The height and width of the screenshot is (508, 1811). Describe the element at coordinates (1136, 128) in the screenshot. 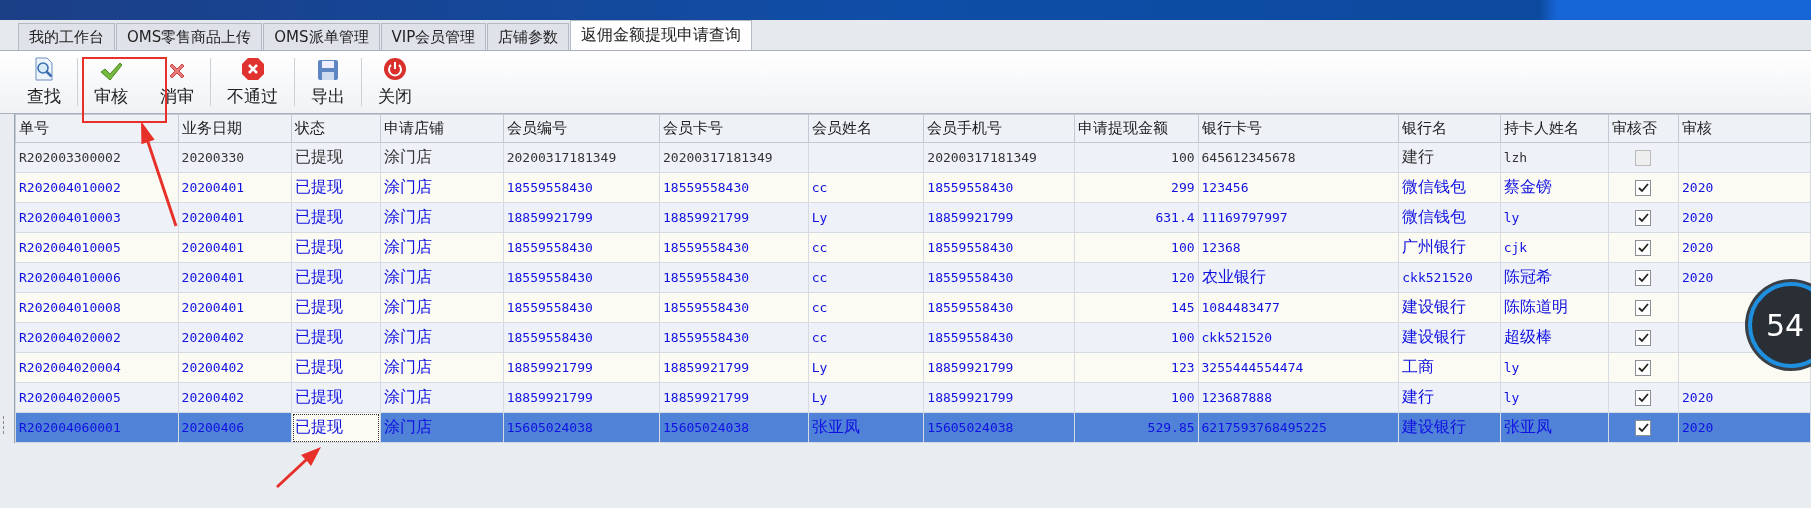

I see `column-header: 申请提现金额` at that location.